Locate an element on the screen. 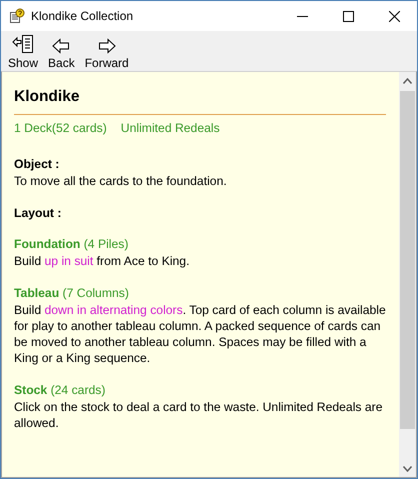  back-button: Back is located at coordinates (61, 50).